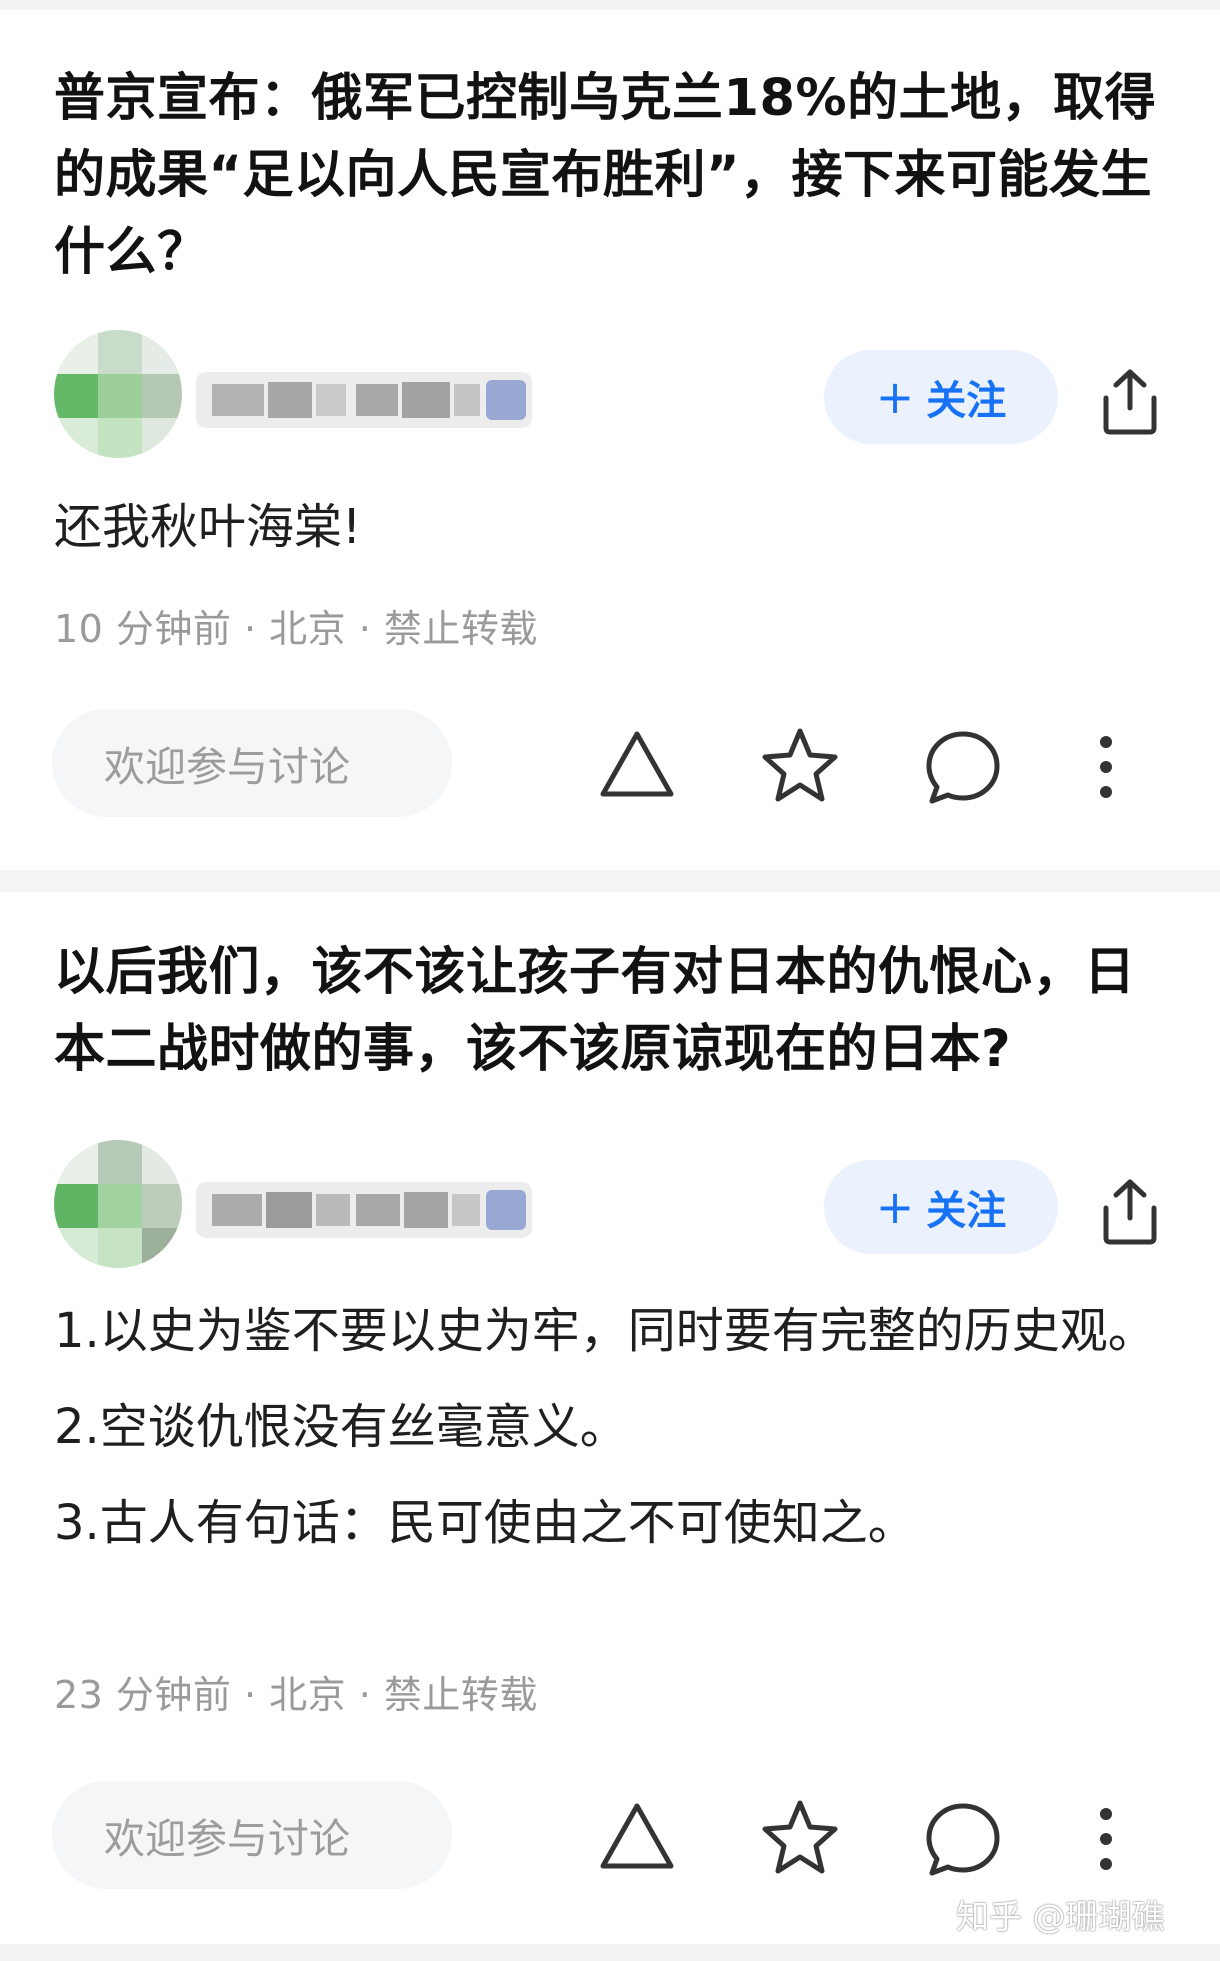 The image size is (1220, 1961). What do you see at coordinates (296, 1695) in the screenshot?
I see `post-meta: 23 分钟前 · 北京 · 禁止转载` at bounding box center [296, 1695].